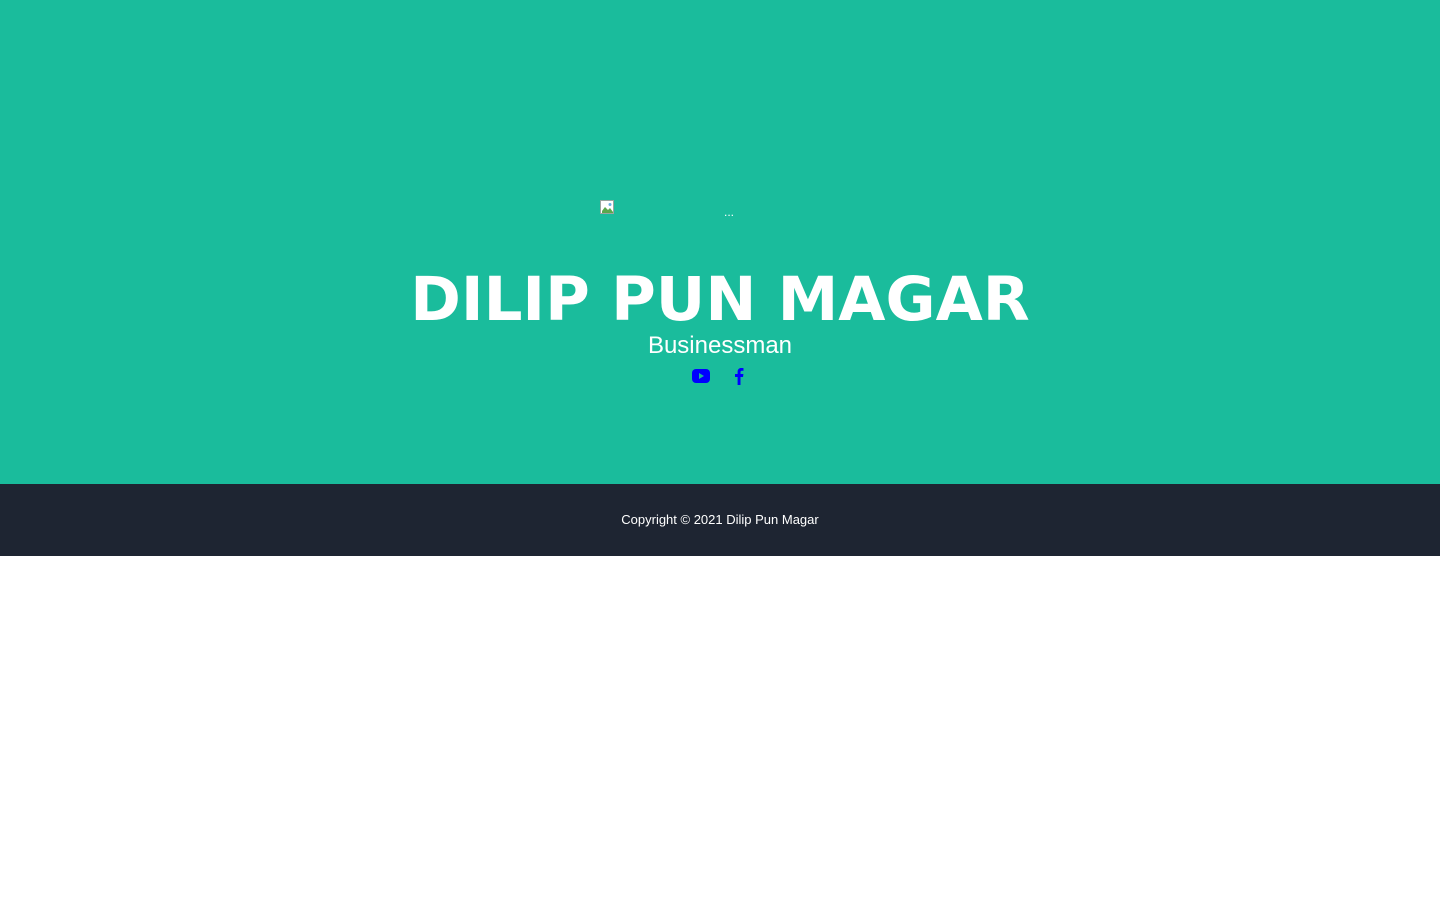 The image size is (1440, 900). I want to click on facebook-link, so click(739, 376).